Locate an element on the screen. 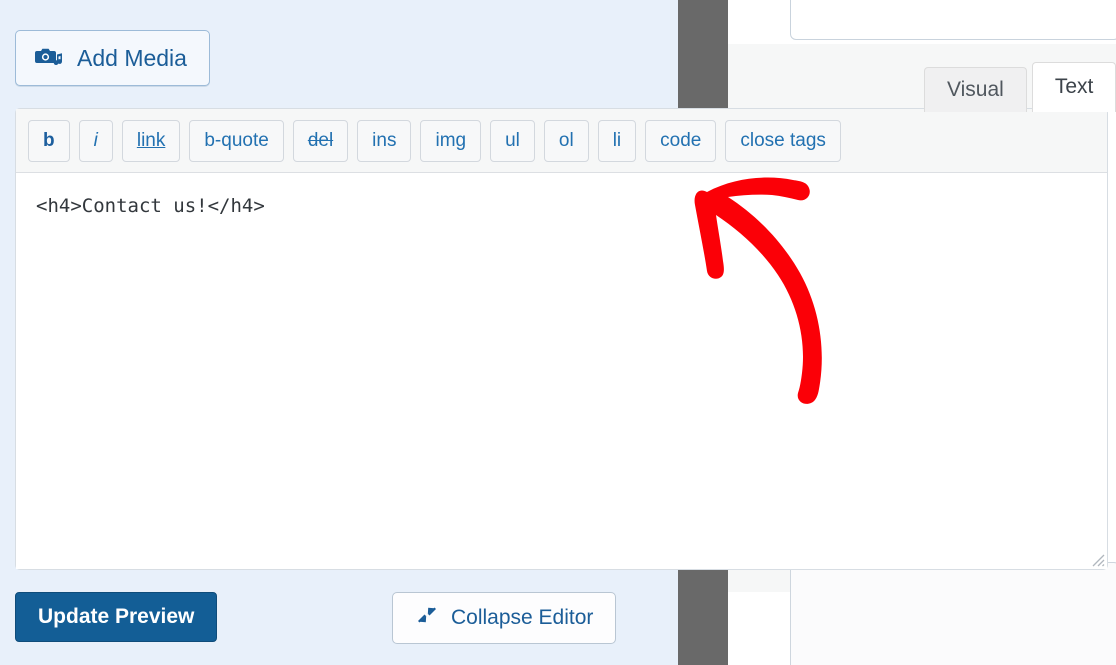 This screenshot has width=1116, height=665. right-field-bottom is located at coordinates (953, 613).